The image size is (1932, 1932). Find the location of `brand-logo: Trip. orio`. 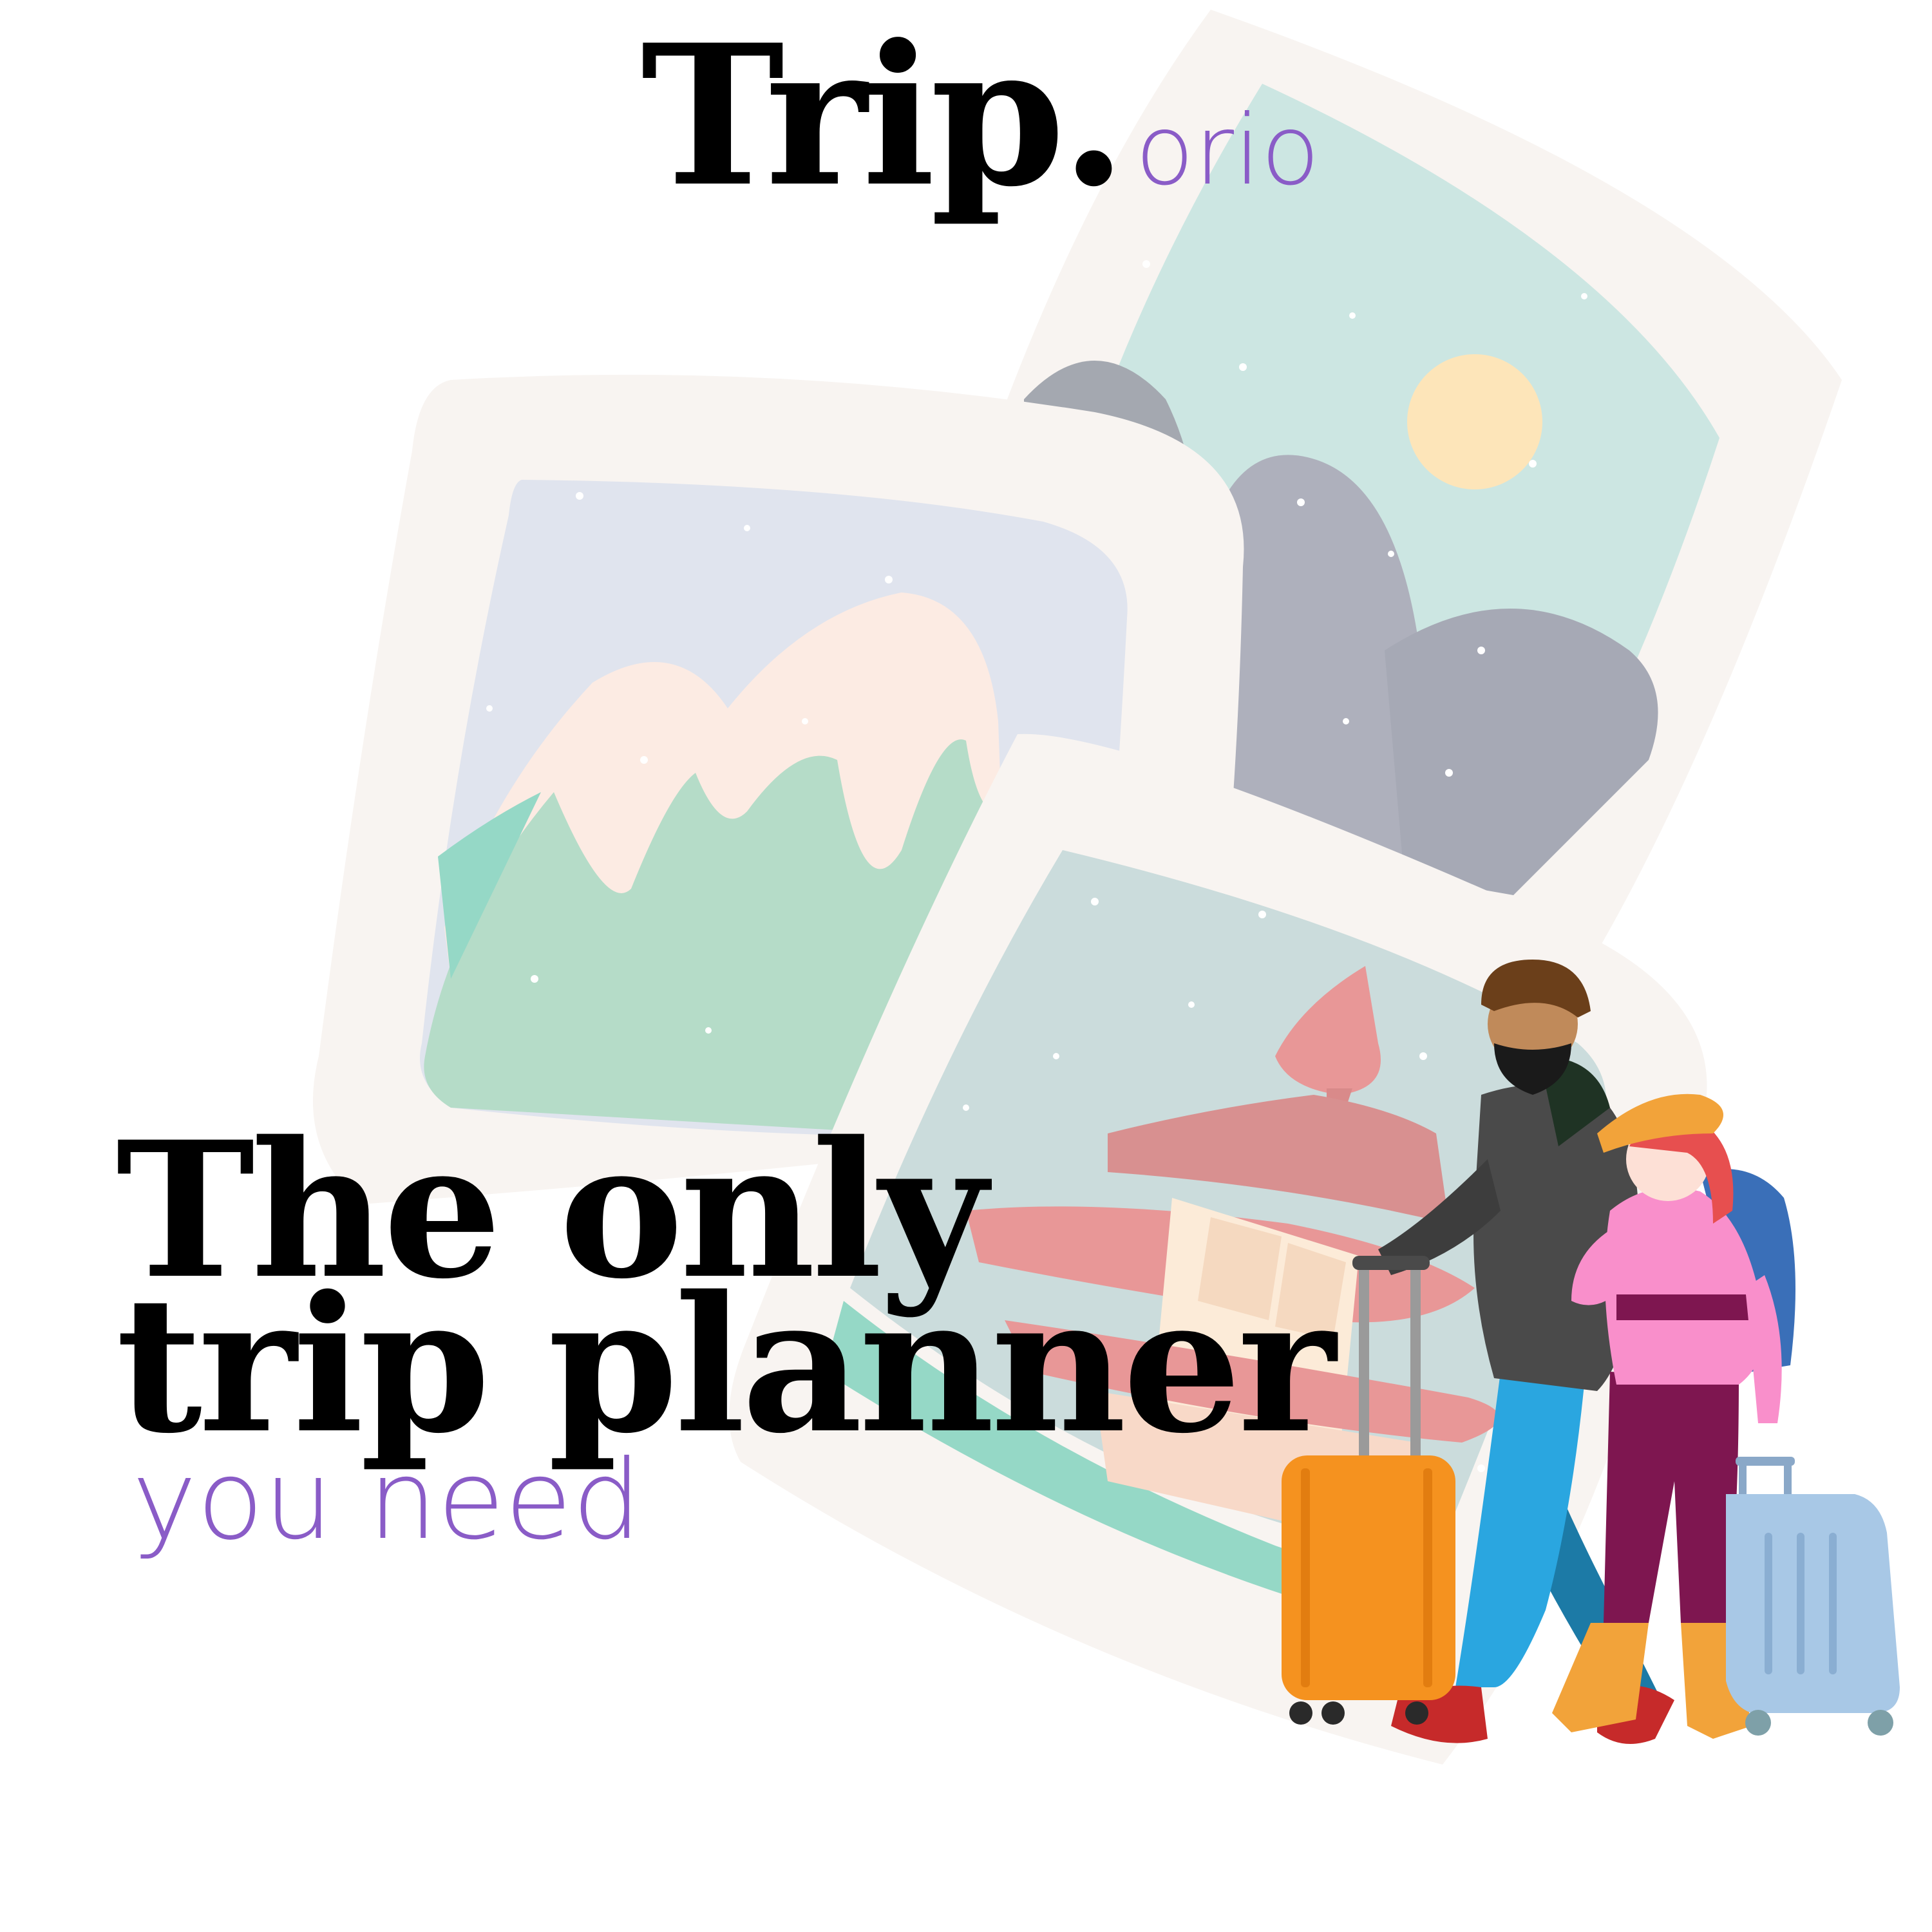

brand-logo: Trip. orio is located at coordinates (980, 116).